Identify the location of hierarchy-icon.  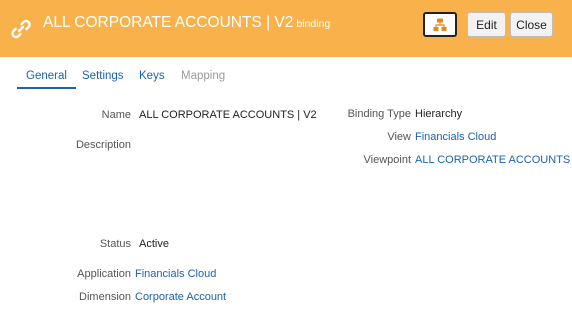
(440, 24).